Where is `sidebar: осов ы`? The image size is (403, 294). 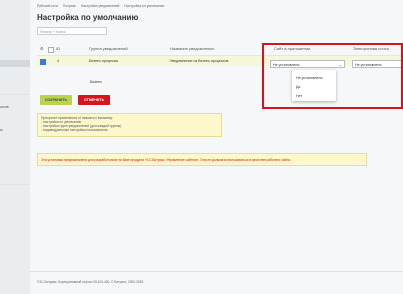 sidebar: осов ы is located at coordinates (15, 147).